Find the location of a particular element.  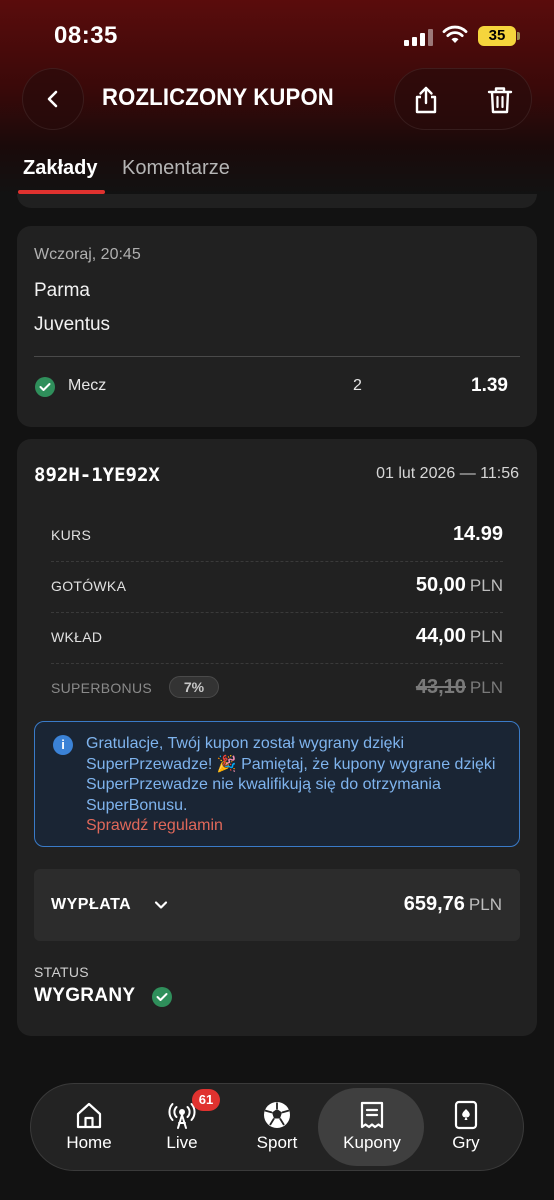

superbonus-percent-badge: 7% is located at coordinates (194, 687).